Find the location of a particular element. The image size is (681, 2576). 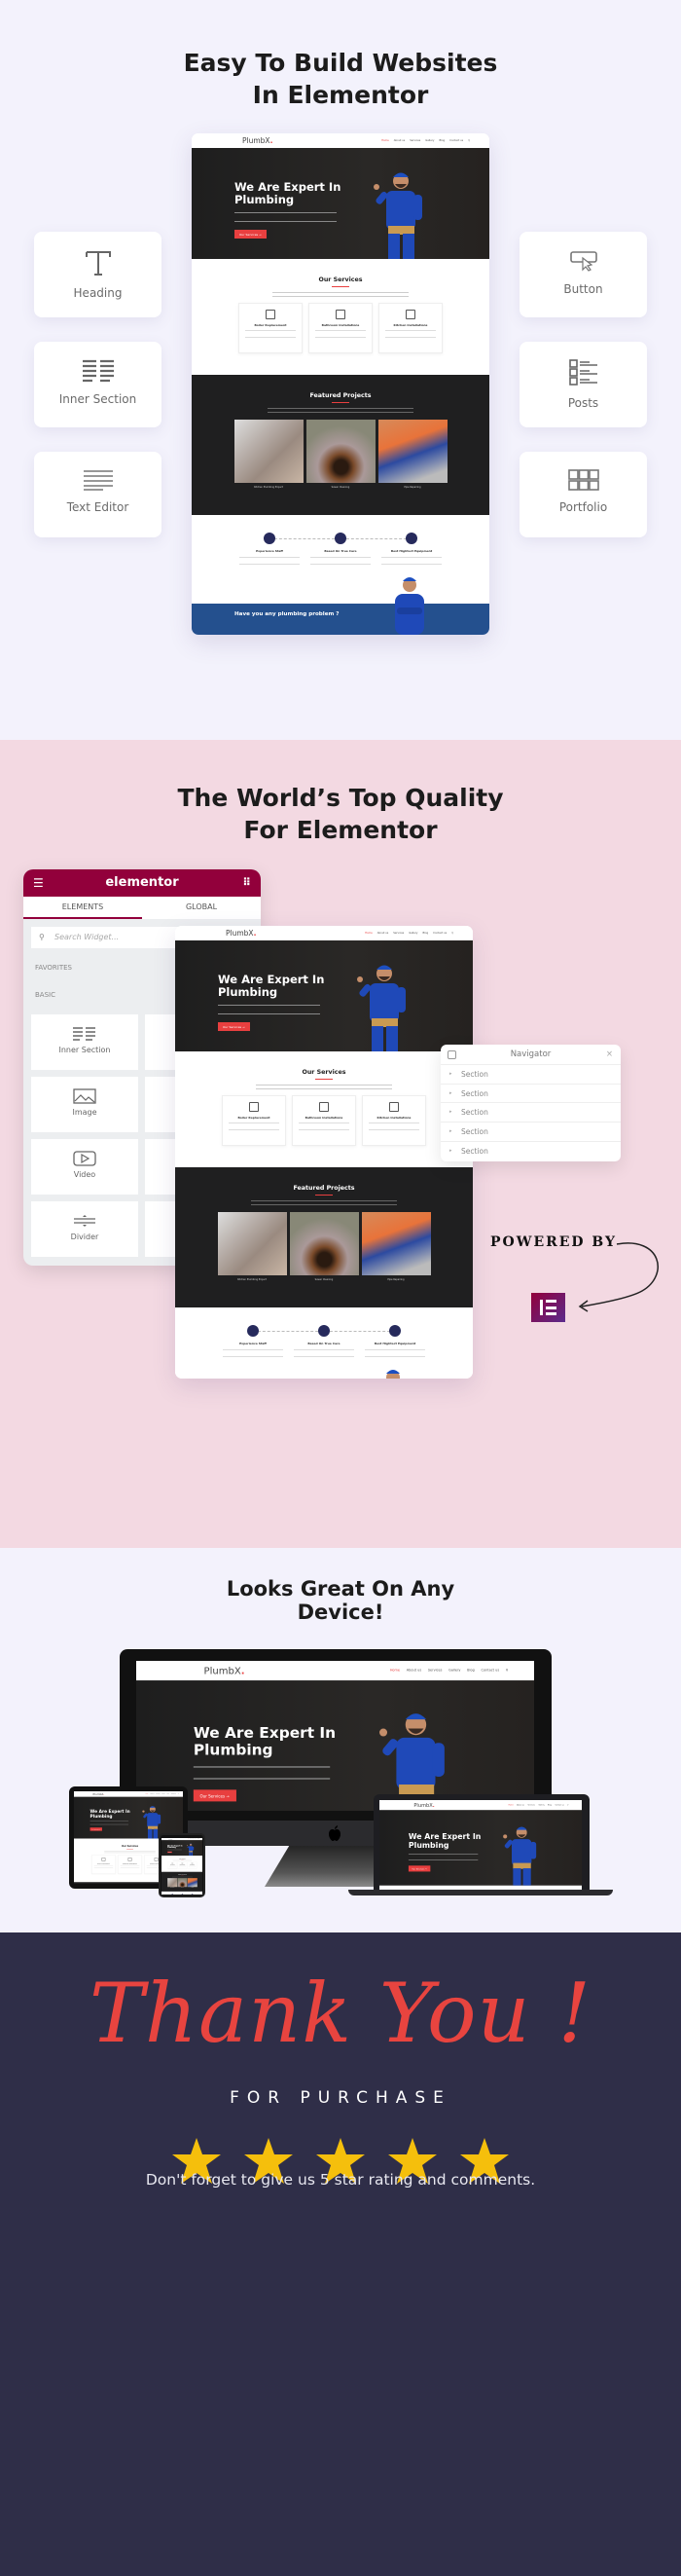

service-title: Bathroom Installations is located at coordinates (130, 1863).